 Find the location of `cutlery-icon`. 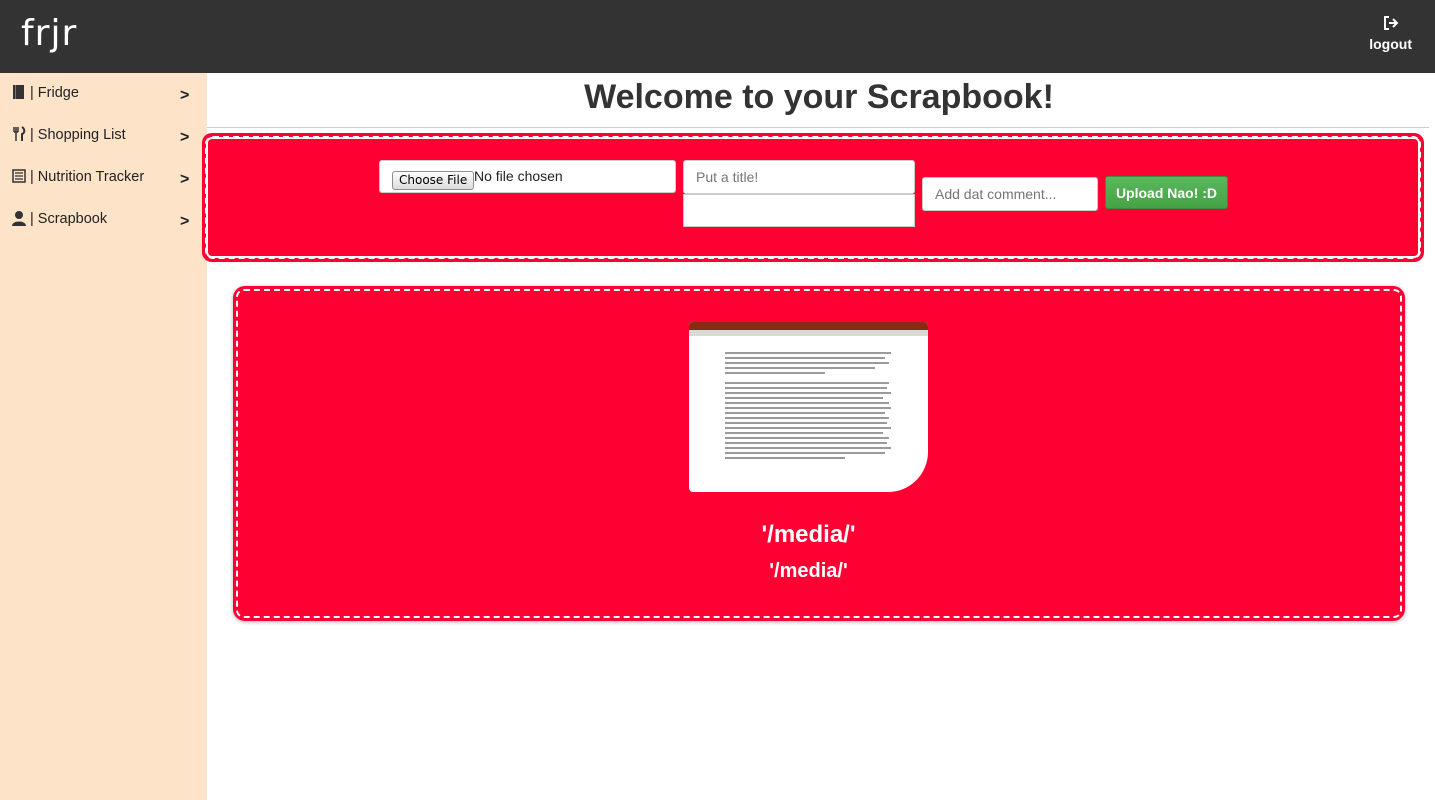

cutlery-icon is located at coordinates (19, 133).